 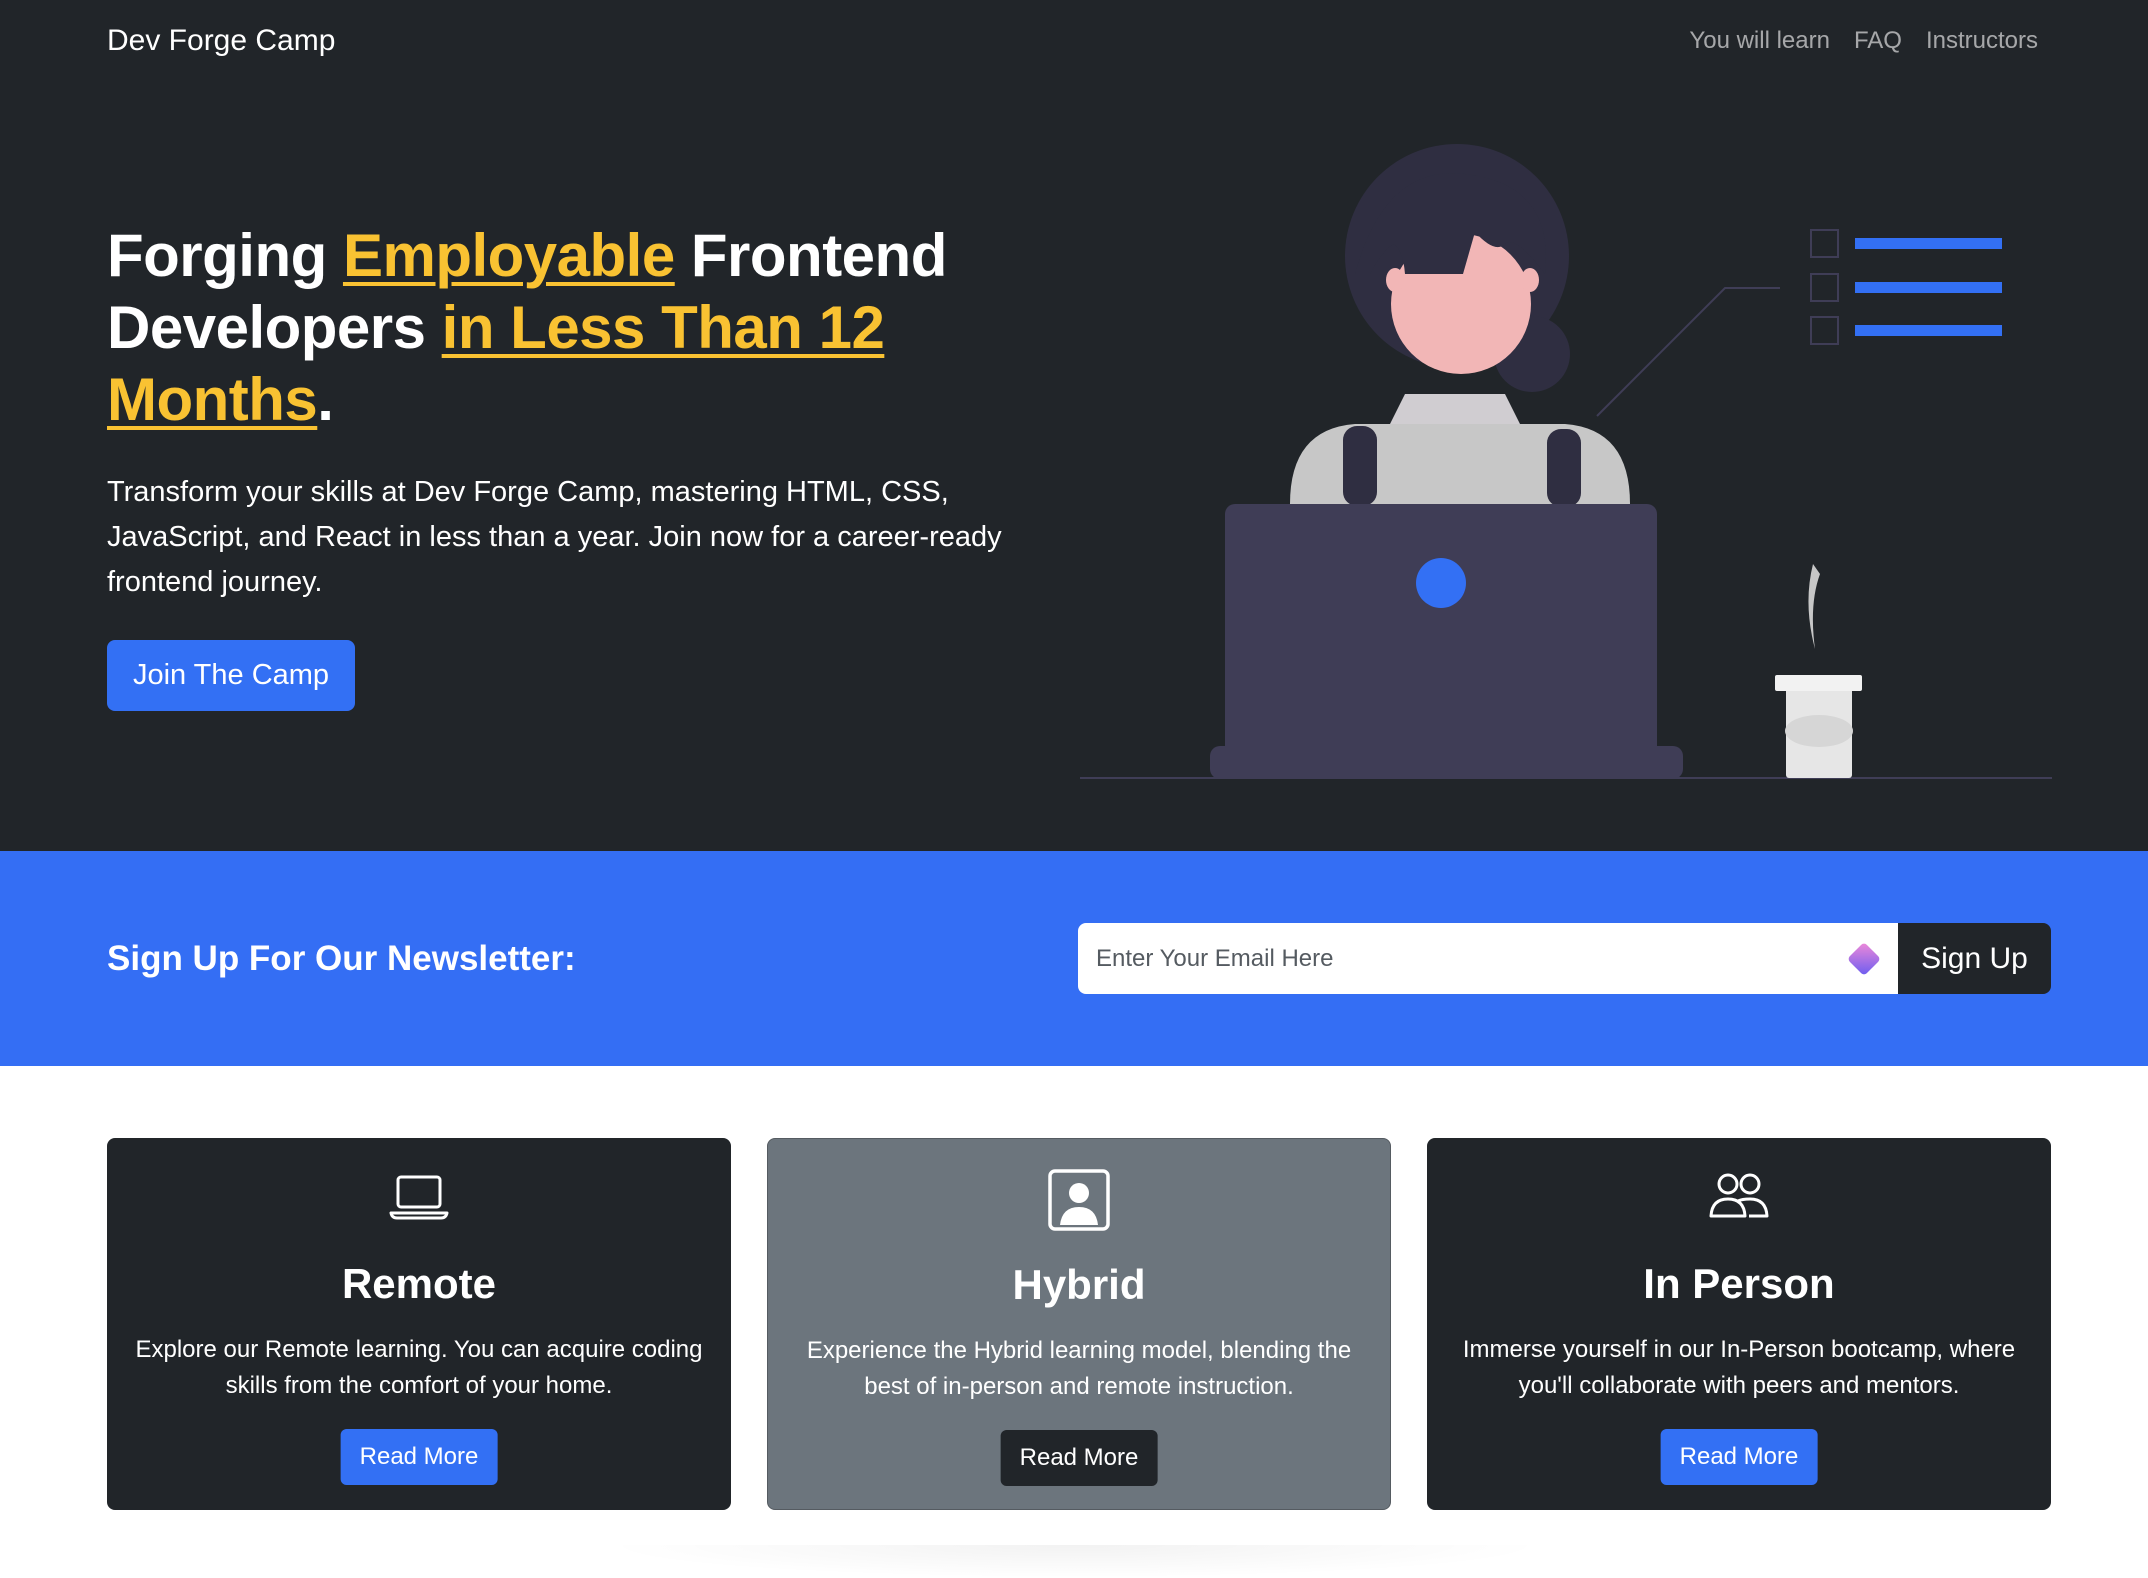 I want to click on card-title: Hybrid, so click(x=1079, y=1284).